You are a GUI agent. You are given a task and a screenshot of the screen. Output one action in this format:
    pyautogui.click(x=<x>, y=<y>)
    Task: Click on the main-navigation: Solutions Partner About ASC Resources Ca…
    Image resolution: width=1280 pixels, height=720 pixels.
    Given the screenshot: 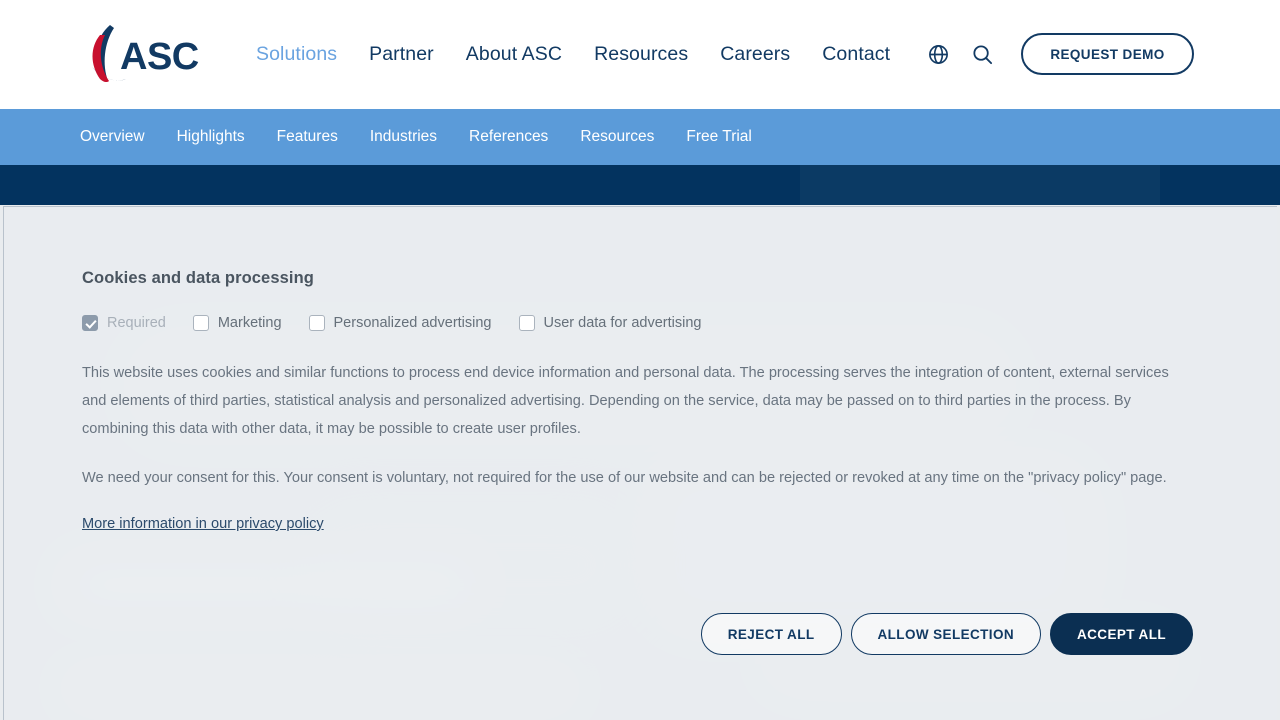 What is the action you would take?
    pyautogui.click(x=581, y=54)
    